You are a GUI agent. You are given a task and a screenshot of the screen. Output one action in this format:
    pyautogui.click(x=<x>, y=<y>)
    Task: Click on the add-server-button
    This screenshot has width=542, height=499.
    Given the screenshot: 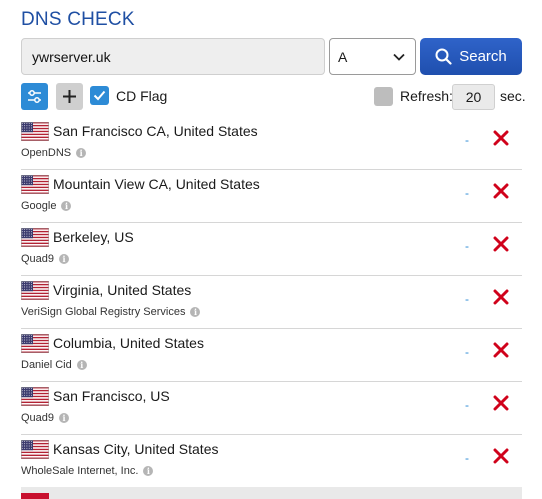 What is the action you would take?
    pyautogui.click(x=69, y=96)
    